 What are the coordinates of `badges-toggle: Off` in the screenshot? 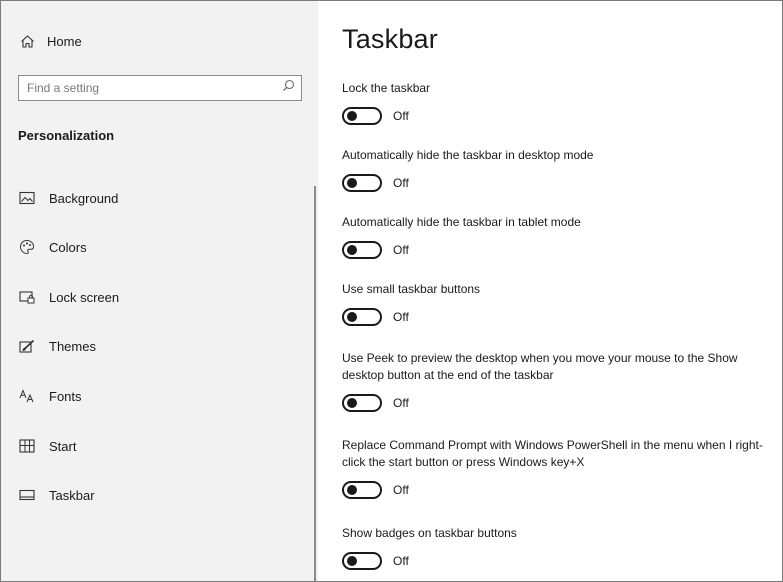 It's located at (557, 561).